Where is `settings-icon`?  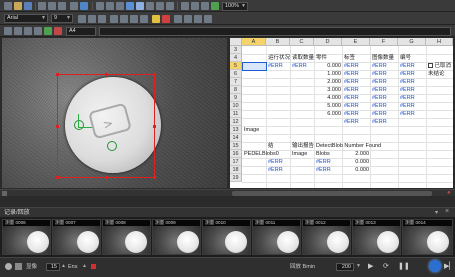 settings-icon is located at coordinates (18, 266).